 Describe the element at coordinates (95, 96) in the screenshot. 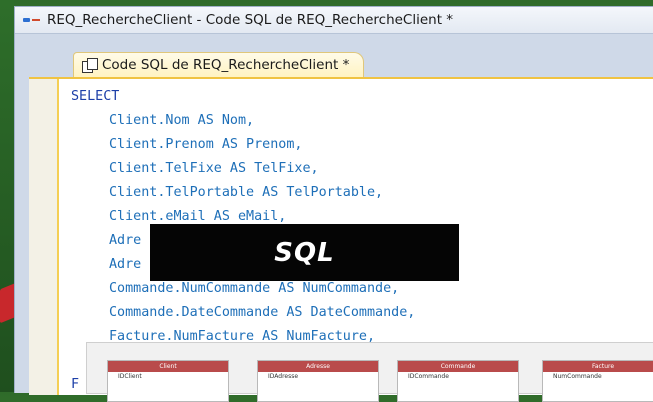

I see `code-line-select: SELECT` at that location.